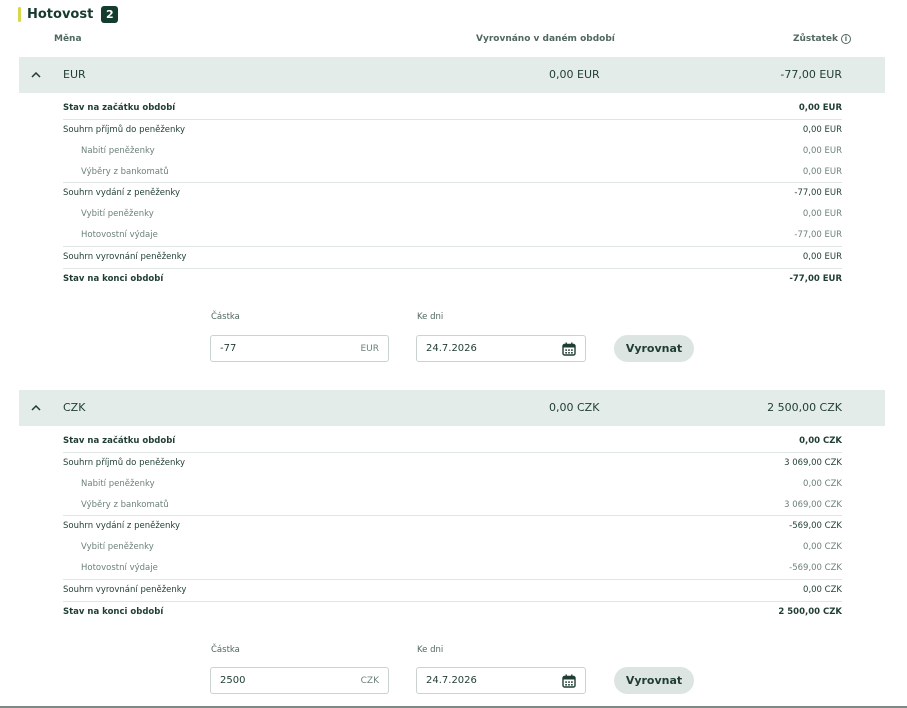 The height and width of the screenshot is (708, 907). What do you see at coordinates (452, 525) in the screenshot?
I see `row-expense-total: Souhrn vydání z peněženky -569,00 CZK` at bounding box center [452, 525].